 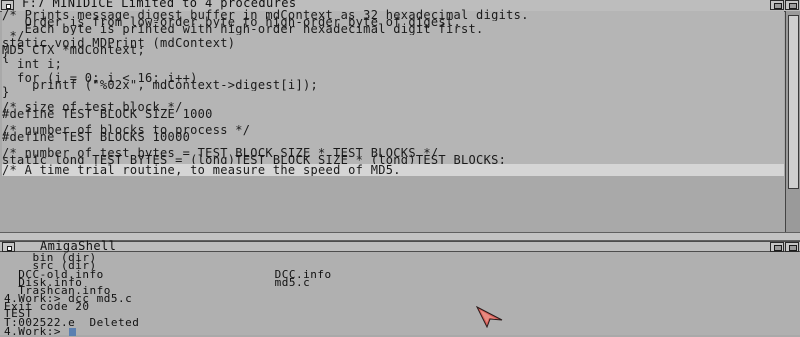 What do you see at coordinates (394, 332) in the screenshot?
I see `shell-prompt-line: 4.Work:>` at bounding box center [394, 332].